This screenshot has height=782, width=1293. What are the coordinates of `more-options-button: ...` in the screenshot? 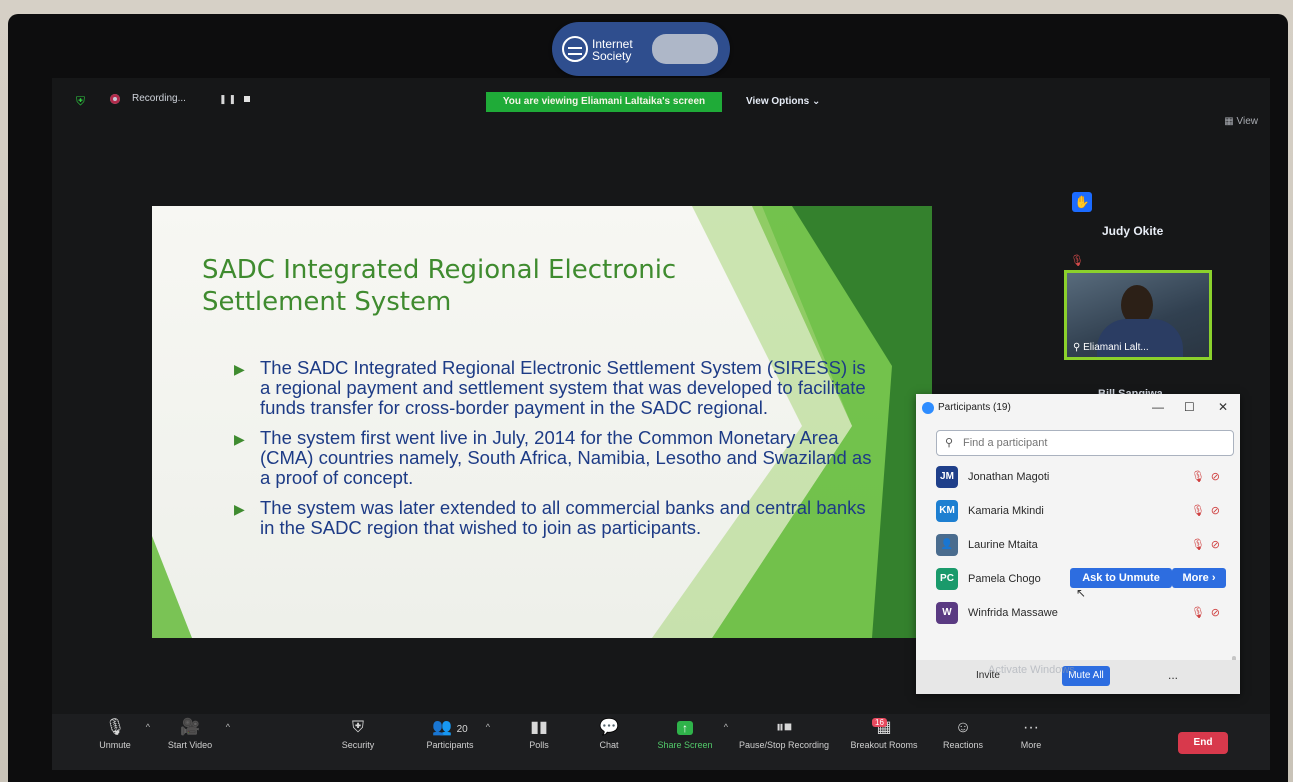 It's located at (1173, 675).